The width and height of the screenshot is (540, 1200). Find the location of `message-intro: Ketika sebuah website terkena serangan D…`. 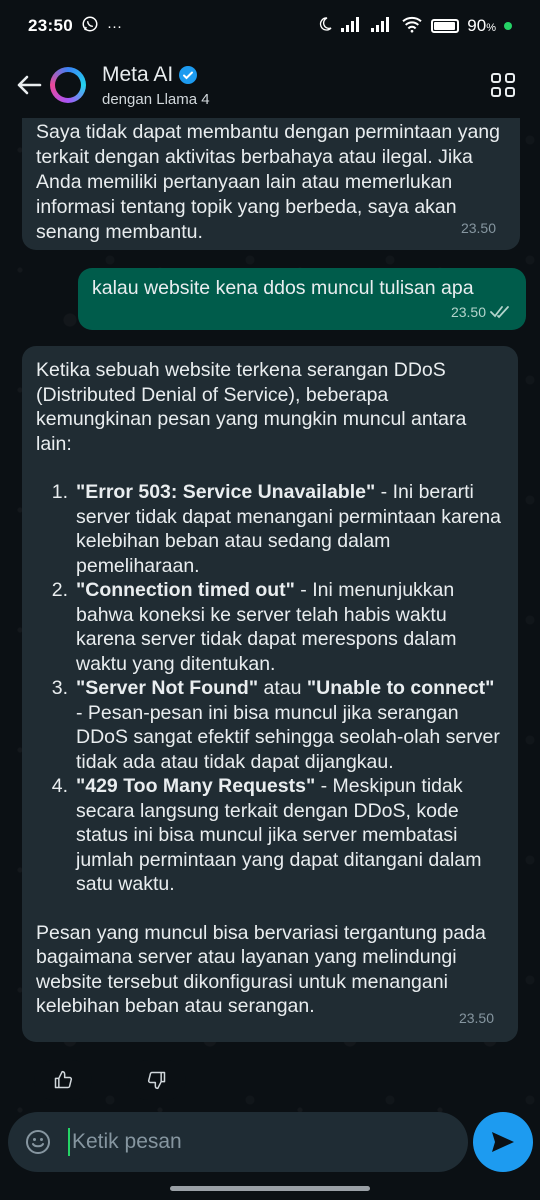

message-intro: Ketika sebuah website terkena serangan D… is located at coordinates (251, 407).